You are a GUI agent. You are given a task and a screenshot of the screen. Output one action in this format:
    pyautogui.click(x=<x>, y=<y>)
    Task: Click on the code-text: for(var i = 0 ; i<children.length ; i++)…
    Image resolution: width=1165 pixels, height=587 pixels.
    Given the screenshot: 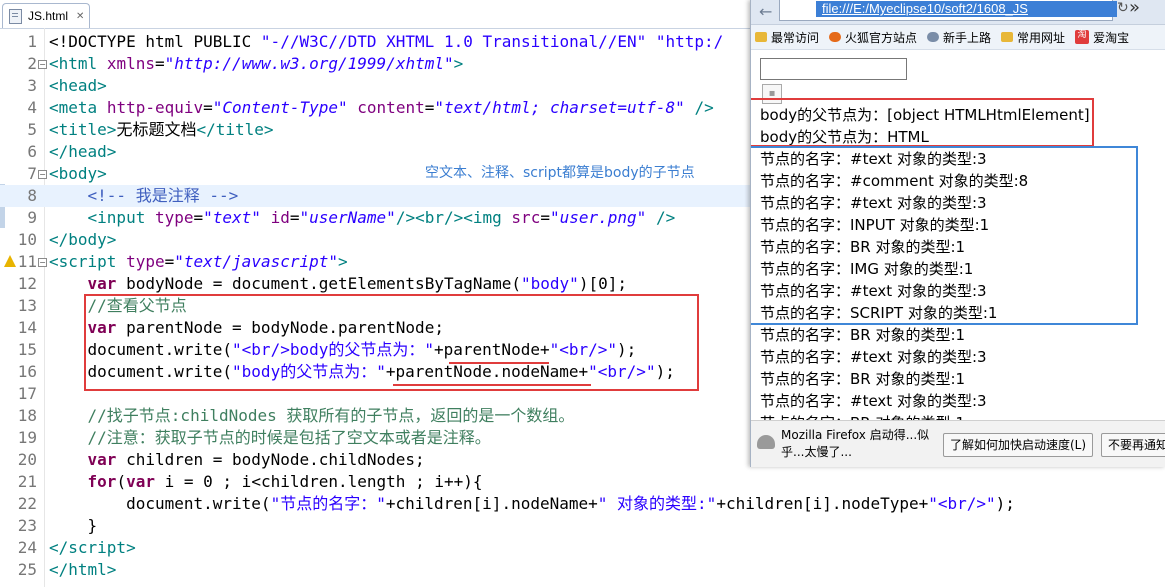 What is the action you would take?
    pyautogui.click(x=285, y=481)
    